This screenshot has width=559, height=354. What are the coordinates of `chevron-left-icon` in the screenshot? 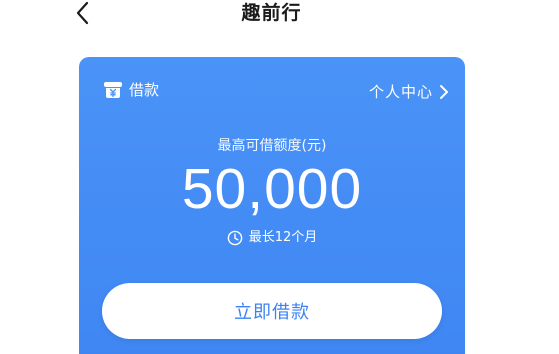 It's located at (82, 13).